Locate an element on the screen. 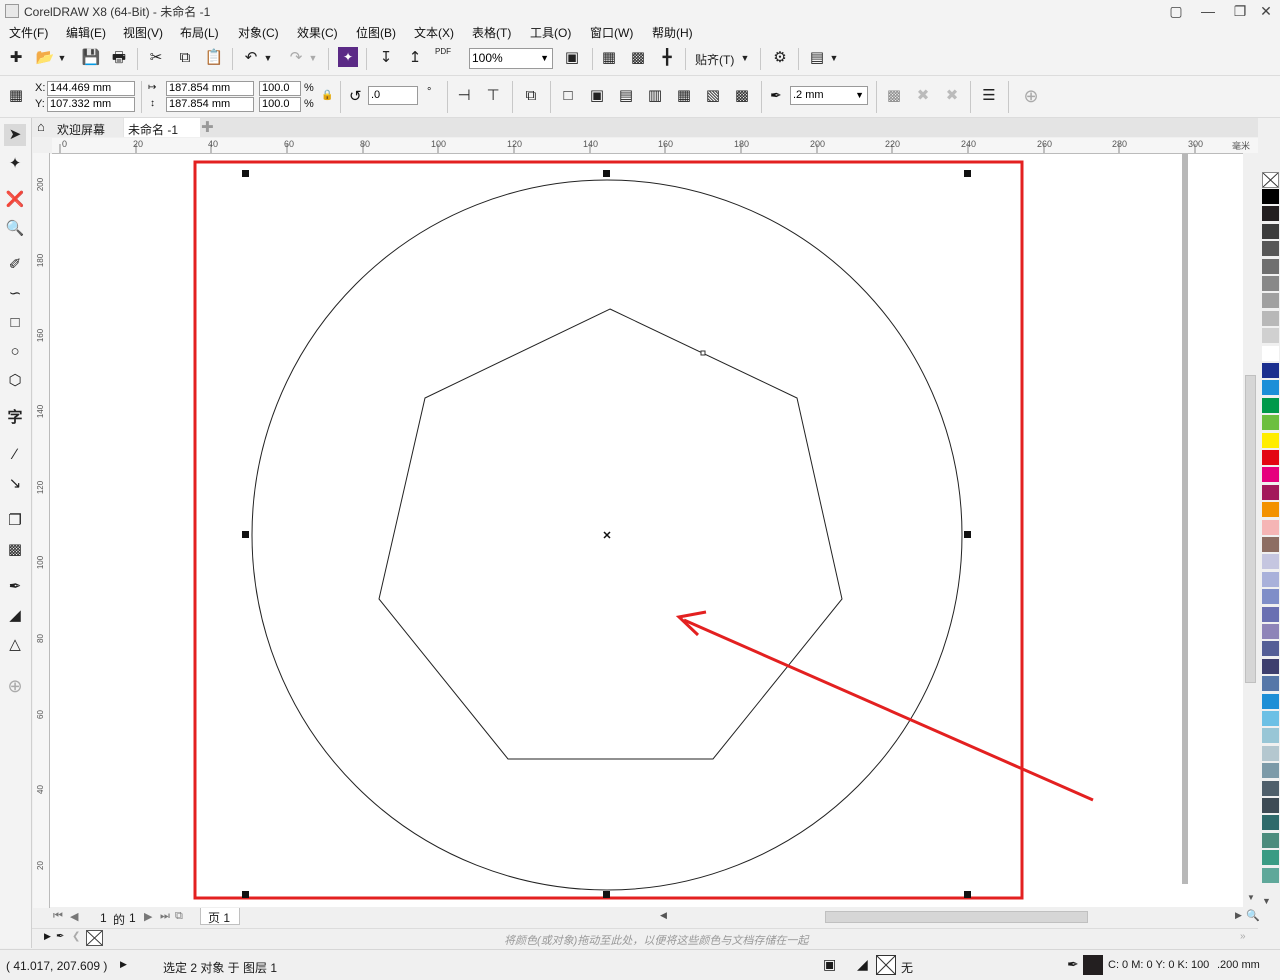  page-tab: 页 1 is located at coordinates (220, 916).